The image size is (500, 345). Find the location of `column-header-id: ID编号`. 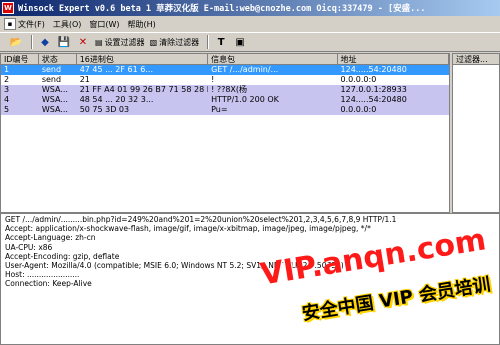

column-header-id: ID编号 is located at coordinates (20, 59).